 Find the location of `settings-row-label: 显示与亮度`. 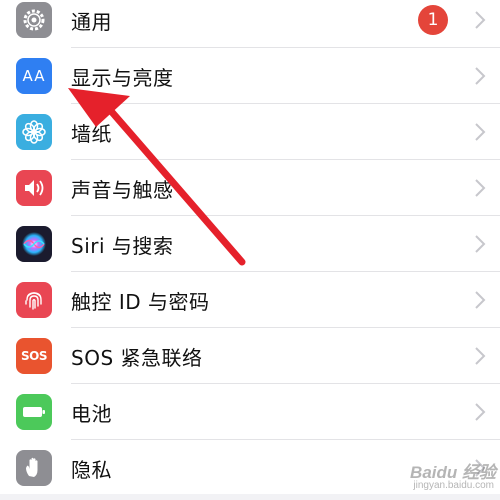

settings-row-label: 显示与亮度 is located at coordinates (122, 77).